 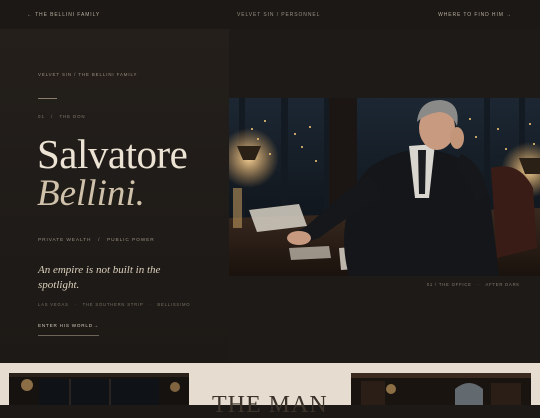 I want to click on photo-caption: 01 / The Office · After Dark, so click(x=473, y=284).